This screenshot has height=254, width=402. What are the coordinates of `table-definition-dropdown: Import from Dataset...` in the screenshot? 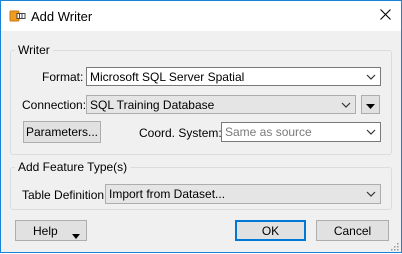 It's located at (243, 194).